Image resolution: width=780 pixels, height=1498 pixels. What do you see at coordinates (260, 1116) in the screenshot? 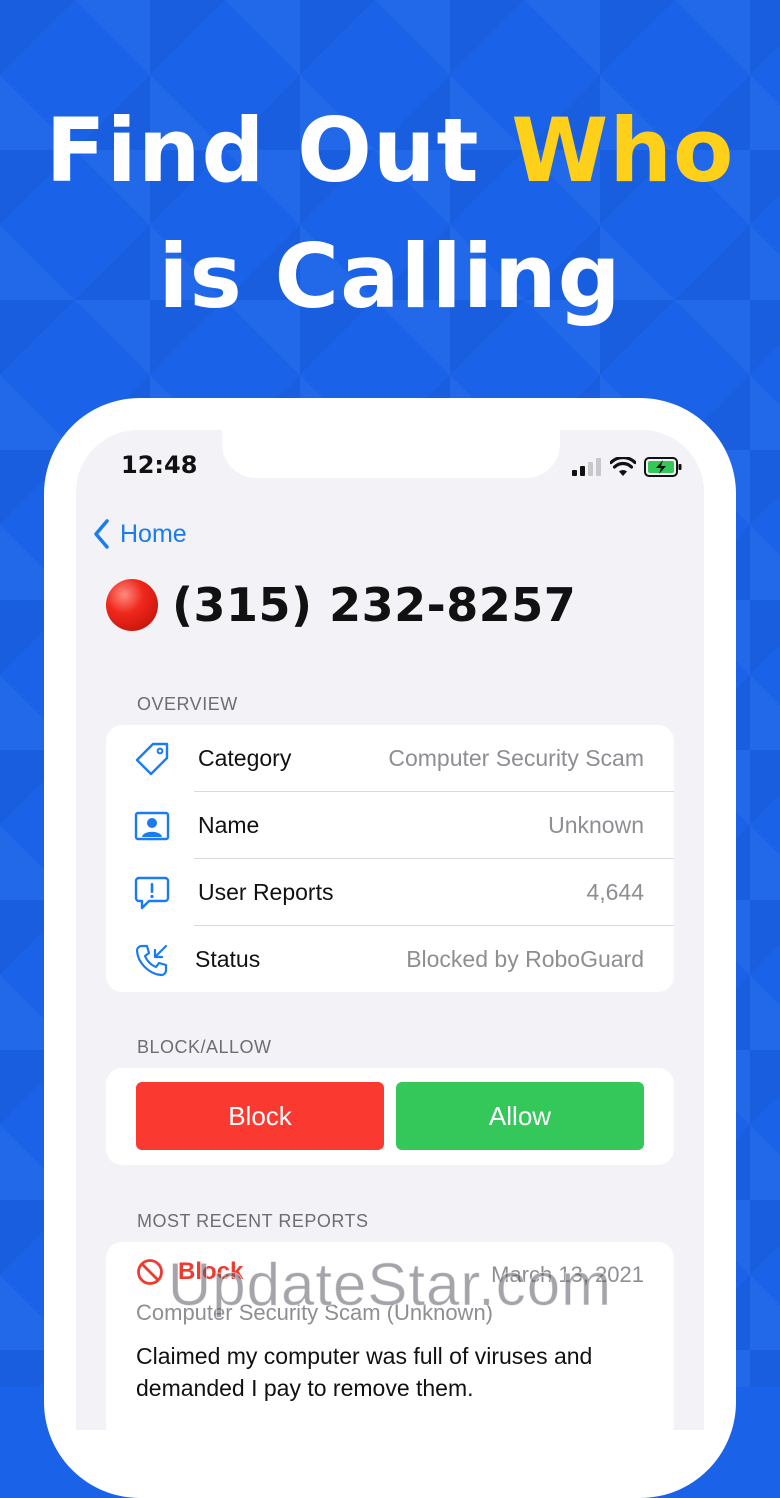
I see `block-button: Block` at bounding box center [260, 1116].